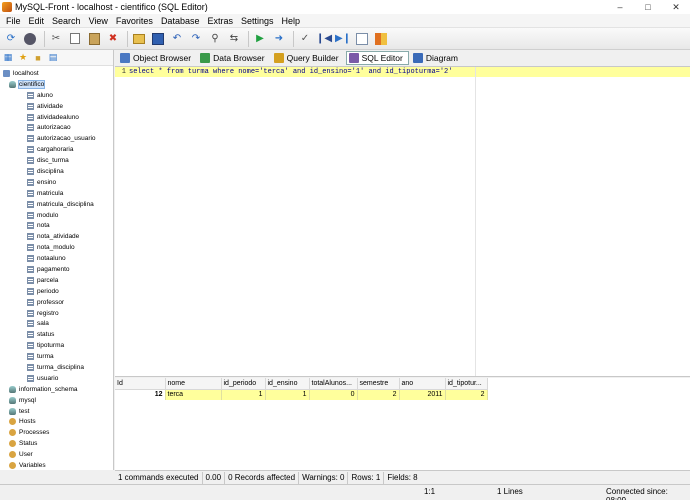 This screenshot has height=500, width=690. Describe the element at coordinates (56, 302) in the screenshot. I see `tree-node-table: professor` at that location.